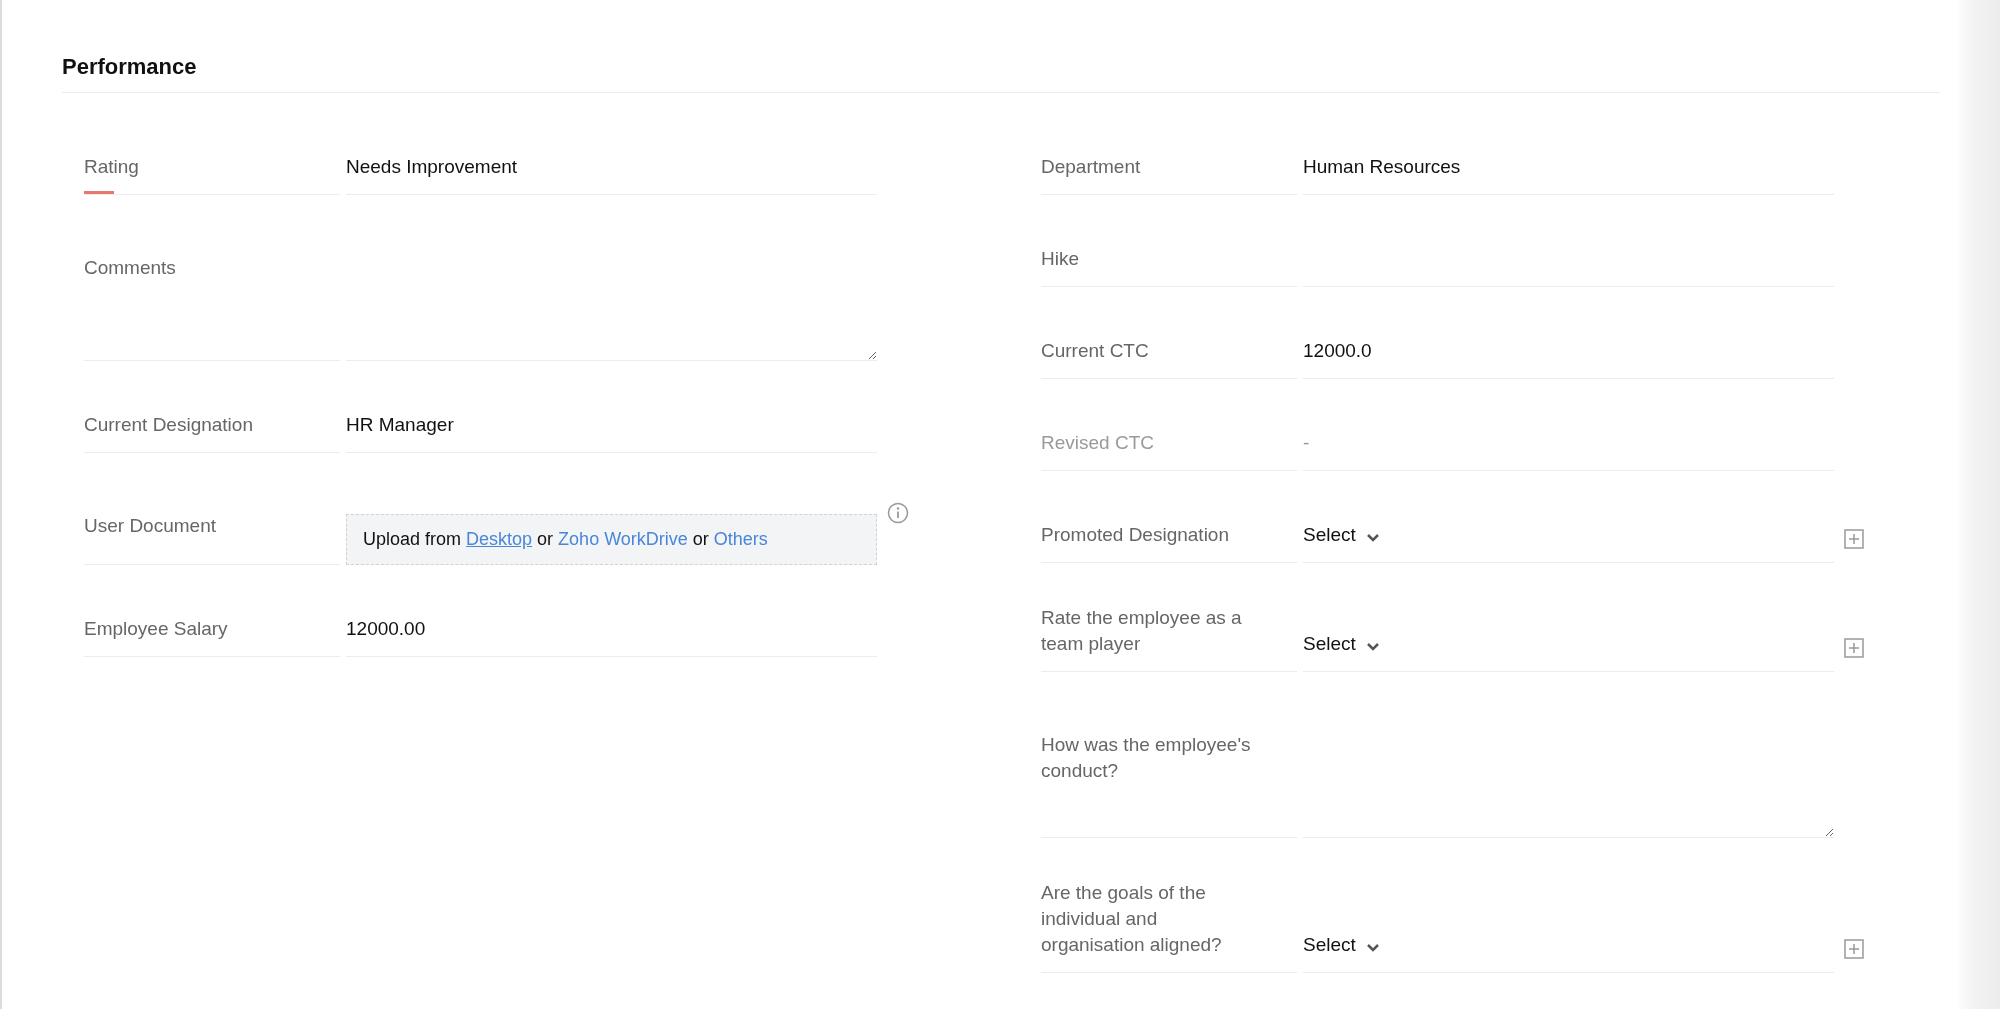  I want to click on field-value: Needs Improvement, so click(611, 170).